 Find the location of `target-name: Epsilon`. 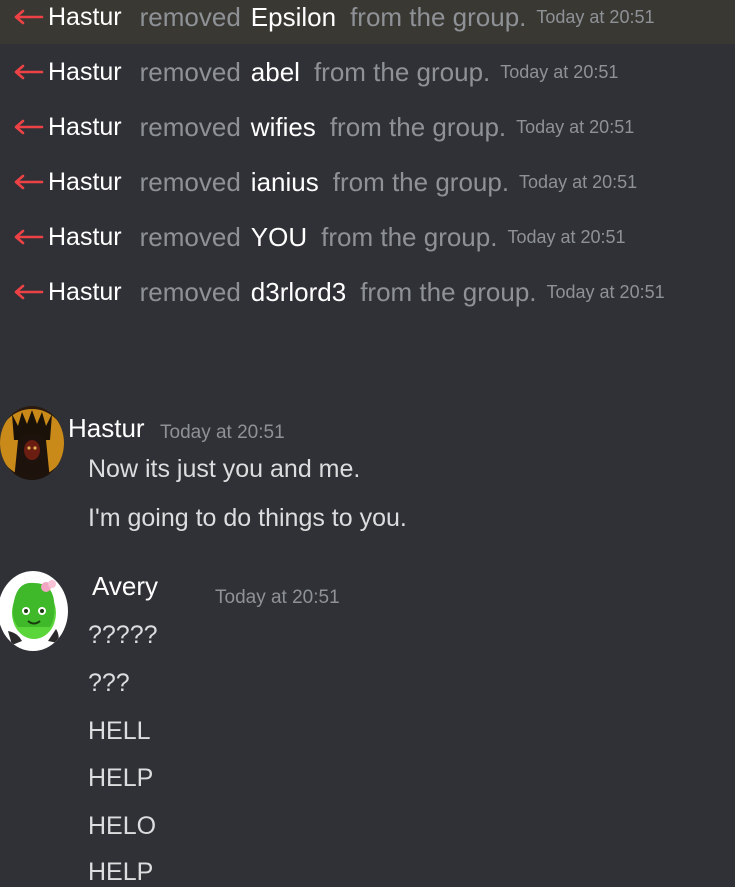

target-name: Epsilon is located at coordinates (293, 17).